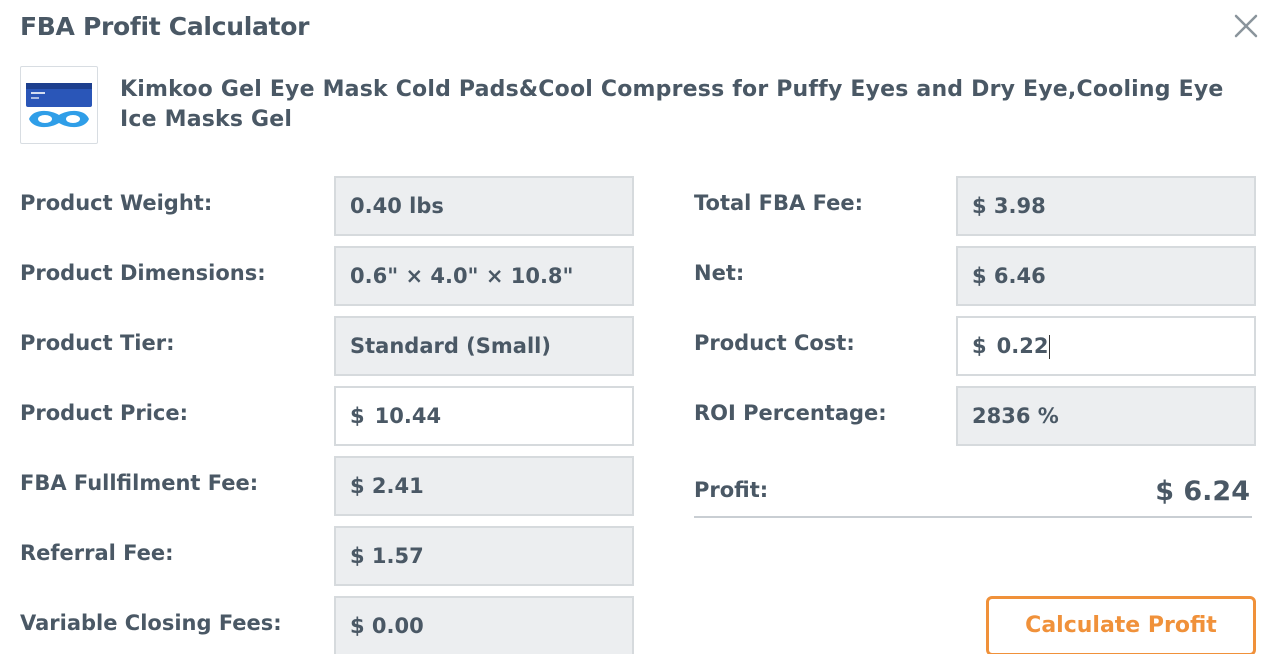  Describe the element at coordinates (97, 343) in the screenshot. I see `product-tier-label: Product Tier:` at that location.